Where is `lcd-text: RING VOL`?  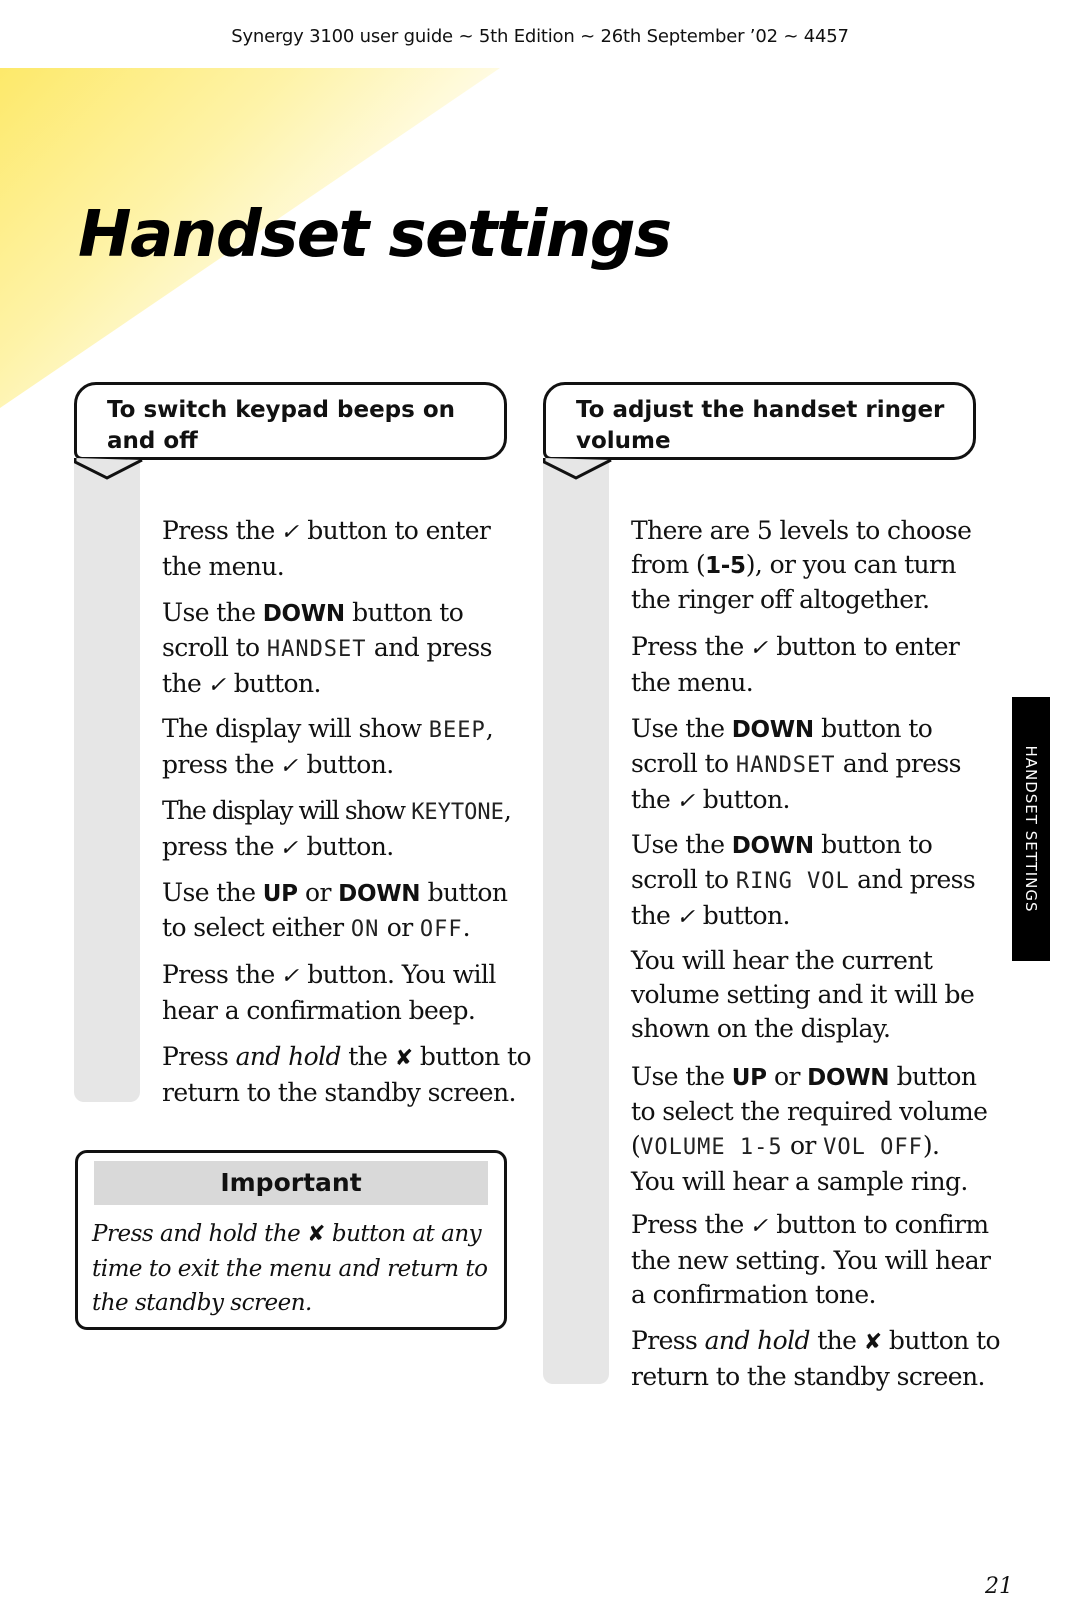
lcd-text: RING VOL is located at coordinates (792, 881).